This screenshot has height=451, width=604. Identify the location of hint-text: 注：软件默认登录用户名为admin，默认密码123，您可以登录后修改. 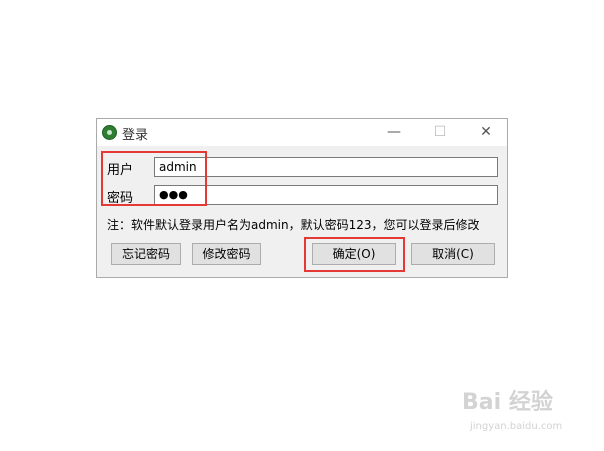
(293, 225).